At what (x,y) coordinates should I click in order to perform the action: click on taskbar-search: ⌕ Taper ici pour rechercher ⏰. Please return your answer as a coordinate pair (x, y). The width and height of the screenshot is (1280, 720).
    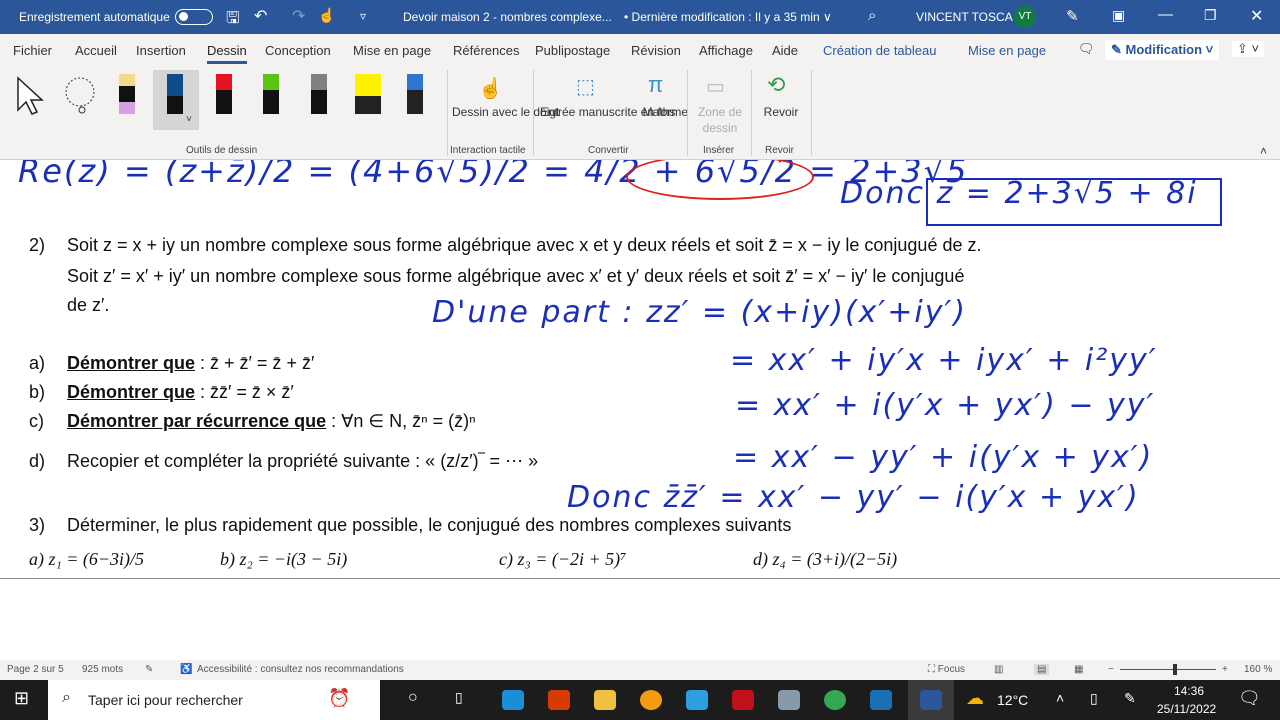
    Looking at the image, I should click on (214, 700).